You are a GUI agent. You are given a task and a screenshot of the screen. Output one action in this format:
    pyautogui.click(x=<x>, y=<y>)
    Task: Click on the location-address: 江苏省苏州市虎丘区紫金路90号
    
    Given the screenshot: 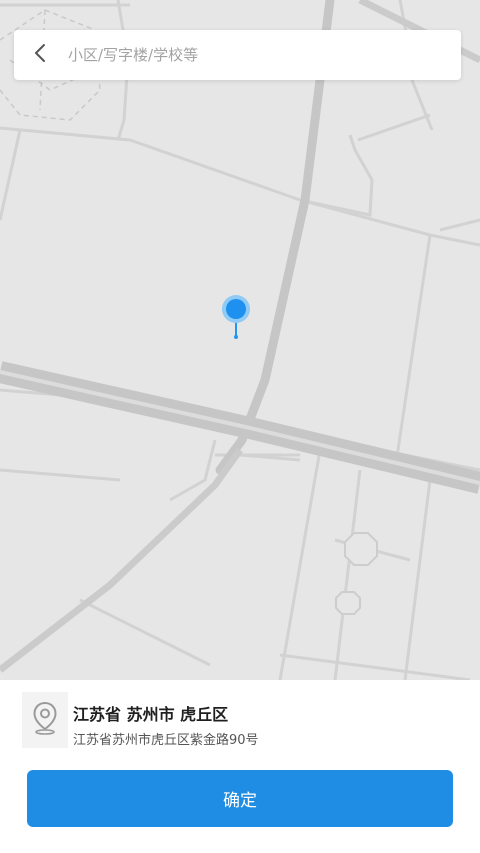 What is the action you would take?
    pyautogui.click(x=166, y=740)
    